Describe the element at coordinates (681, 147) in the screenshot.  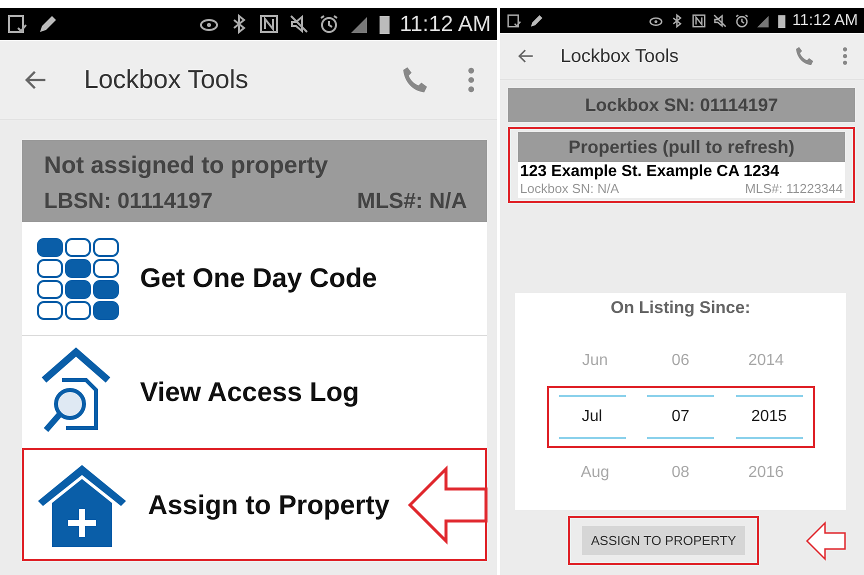
I see `properties-header: Properties (pull to refresh)` at that location.